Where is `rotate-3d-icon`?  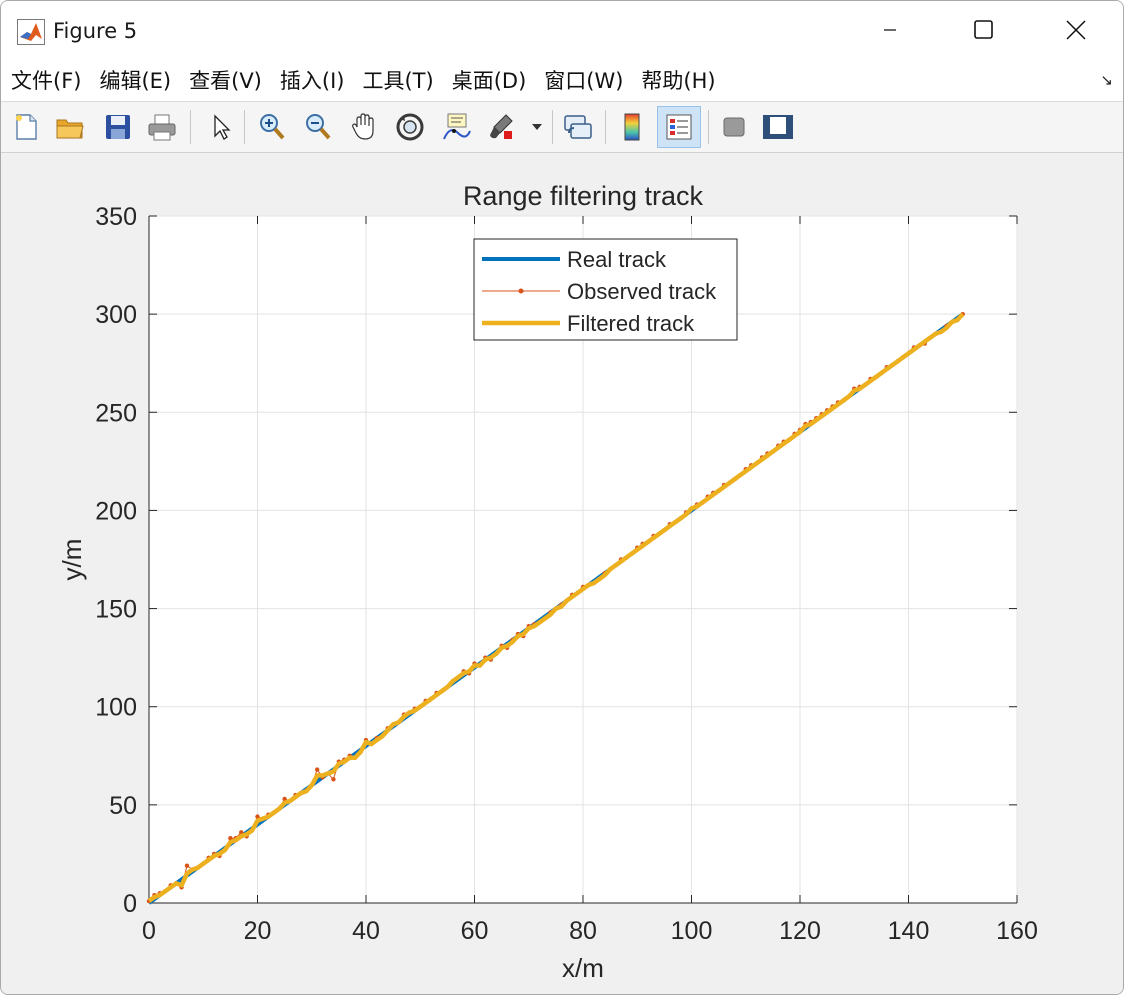 rotate-3d-icon is located at coordinates (410, 127).